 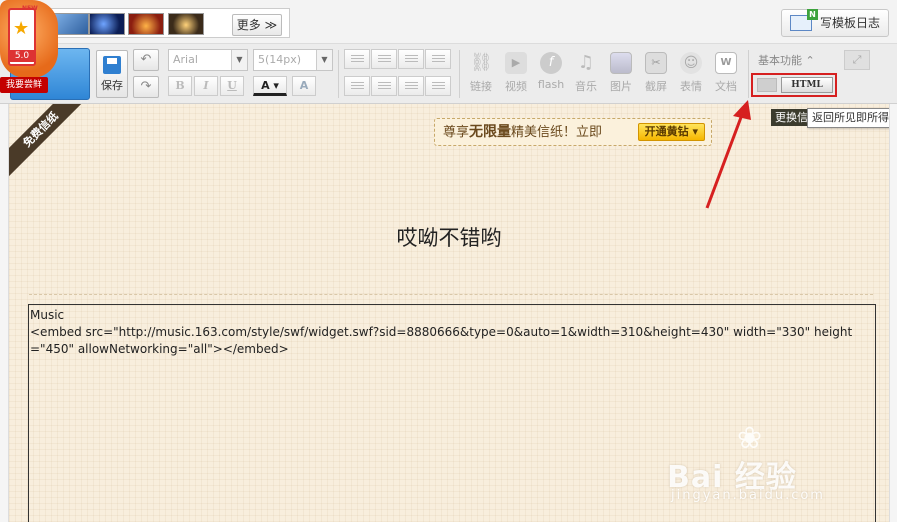 What do you see at coordinates (691, 75) in the screenshot?
I see `emoticon-tool: ☺ 表情` at bounding box center [691, 75].